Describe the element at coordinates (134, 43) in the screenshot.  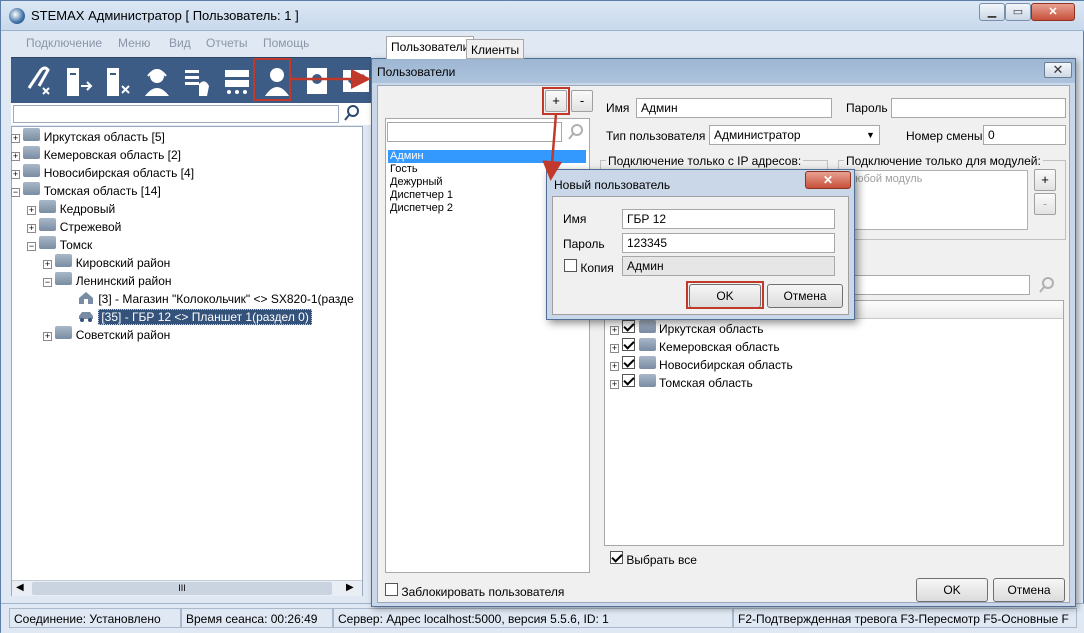
I see `menu-menu: Меню` at that location.